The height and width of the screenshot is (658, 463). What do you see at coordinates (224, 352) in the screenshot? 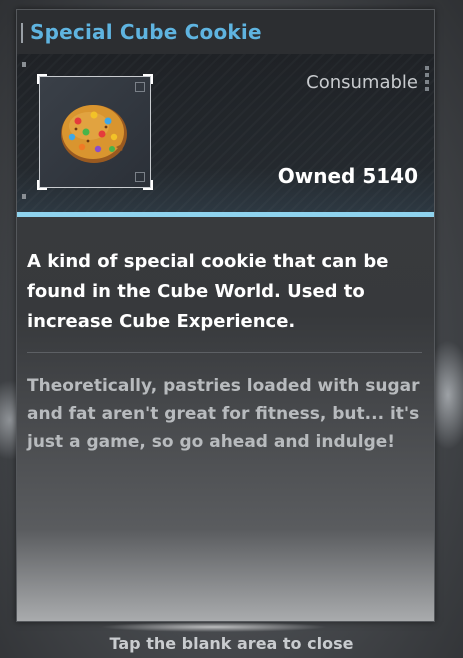
I see `divider` at bounding box center [224, 352].